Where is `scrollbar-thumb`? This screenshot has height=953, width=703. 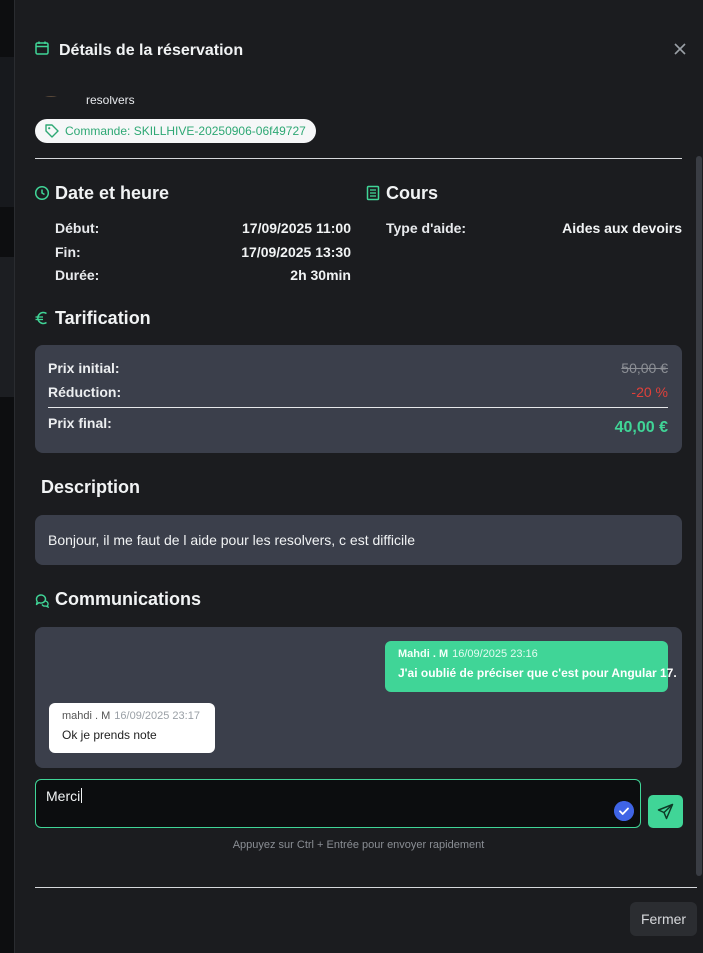 scrollbar-thumb is located at coordinates (699, 516).